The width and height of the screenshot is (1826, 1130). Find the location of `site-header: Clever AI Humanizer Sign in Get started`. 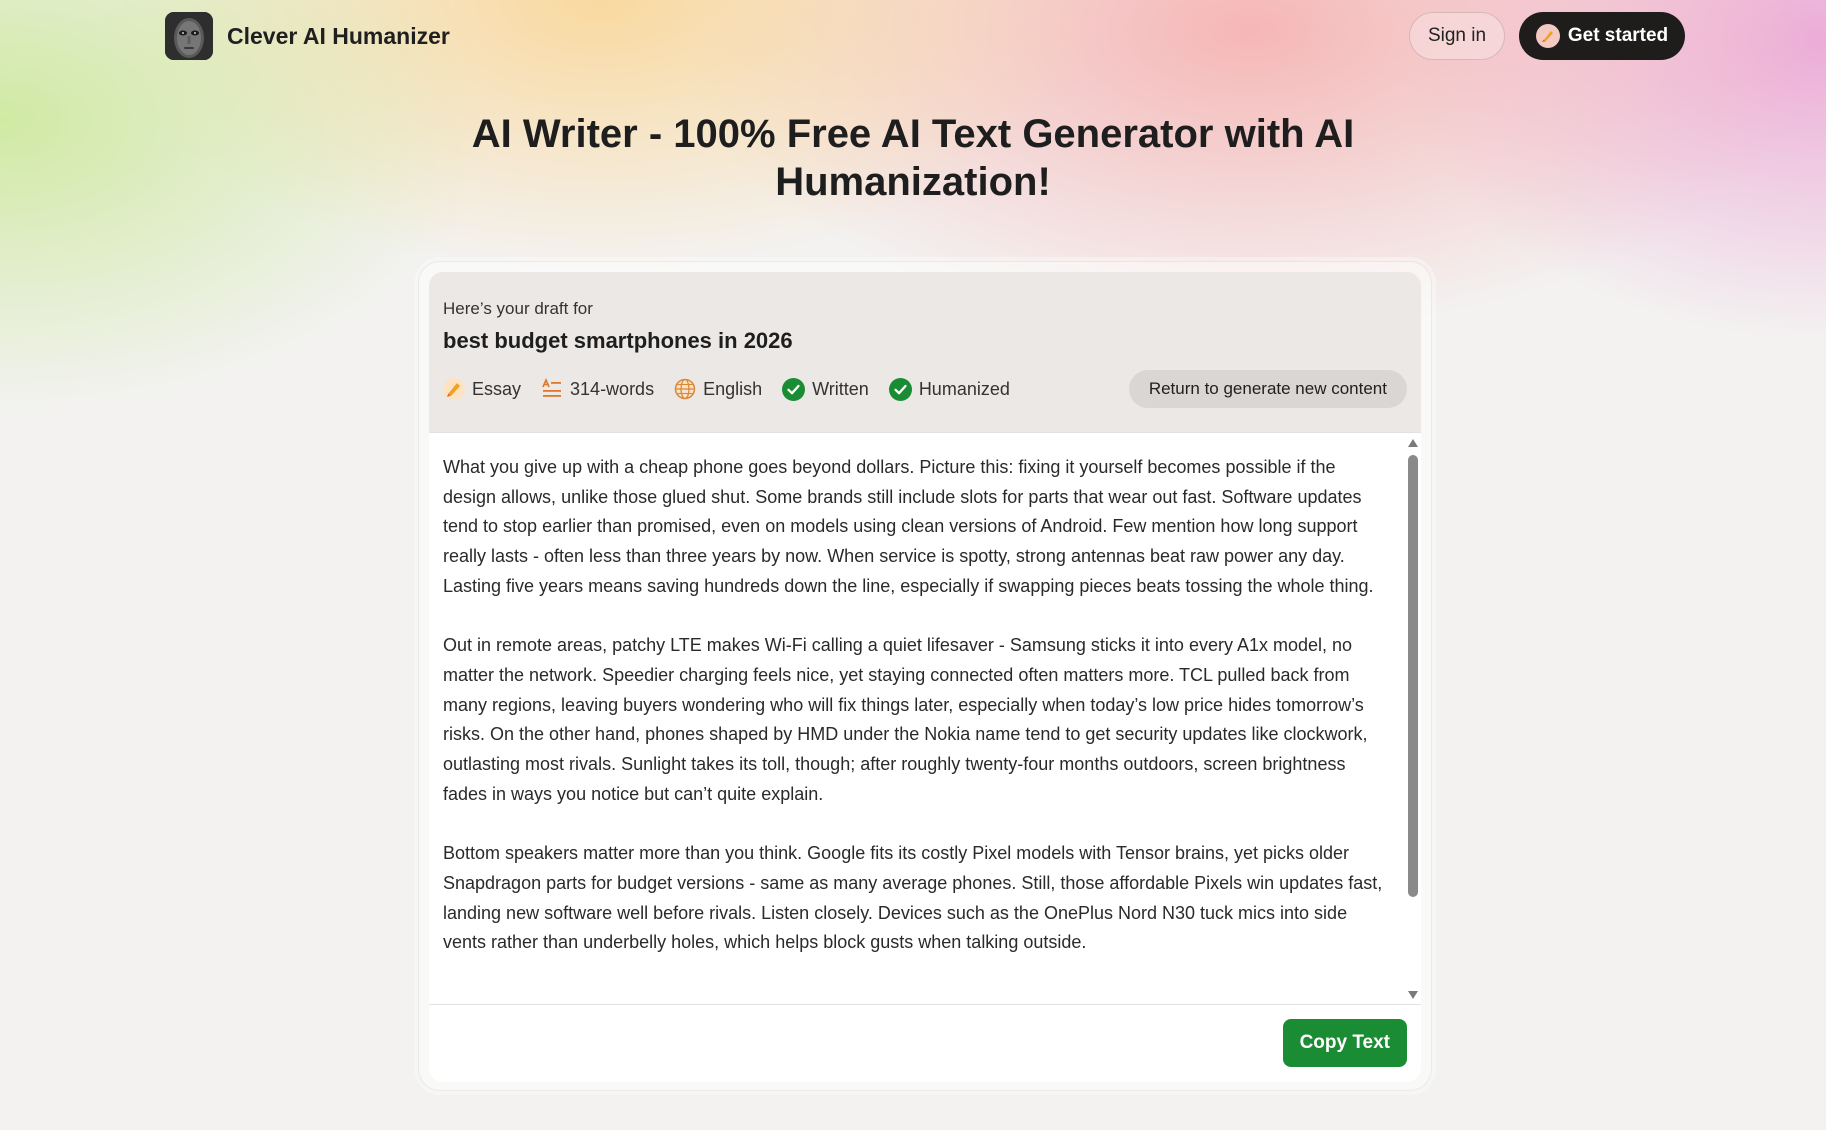

site-header: Clever AI Humanizer Sign in Get started is located at coordinates (913, 36).